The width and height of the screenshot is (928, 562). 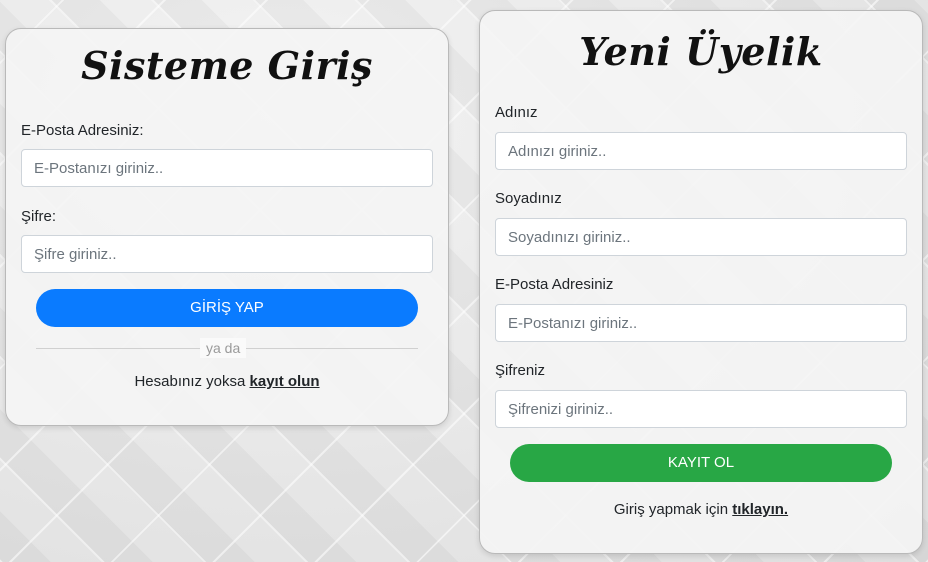 What do you see at coordinates (227, 308) in the screenshot?
I see `login-submit-button: GİRİŞ YAP` at bounding box center [227, 308].